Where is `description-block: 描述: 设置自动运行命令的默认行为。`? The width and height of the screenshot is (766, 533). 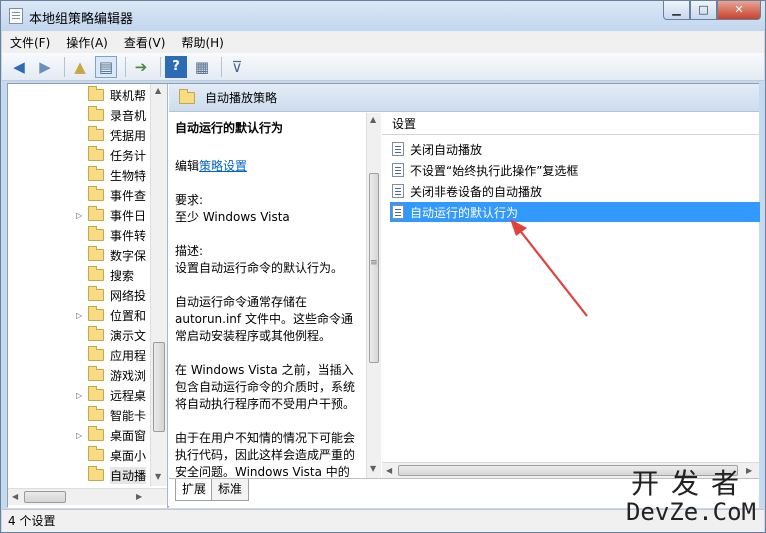
description-block: 描述: 设置自动运行命令的默认行为。 is located at coordinates (267, 260).